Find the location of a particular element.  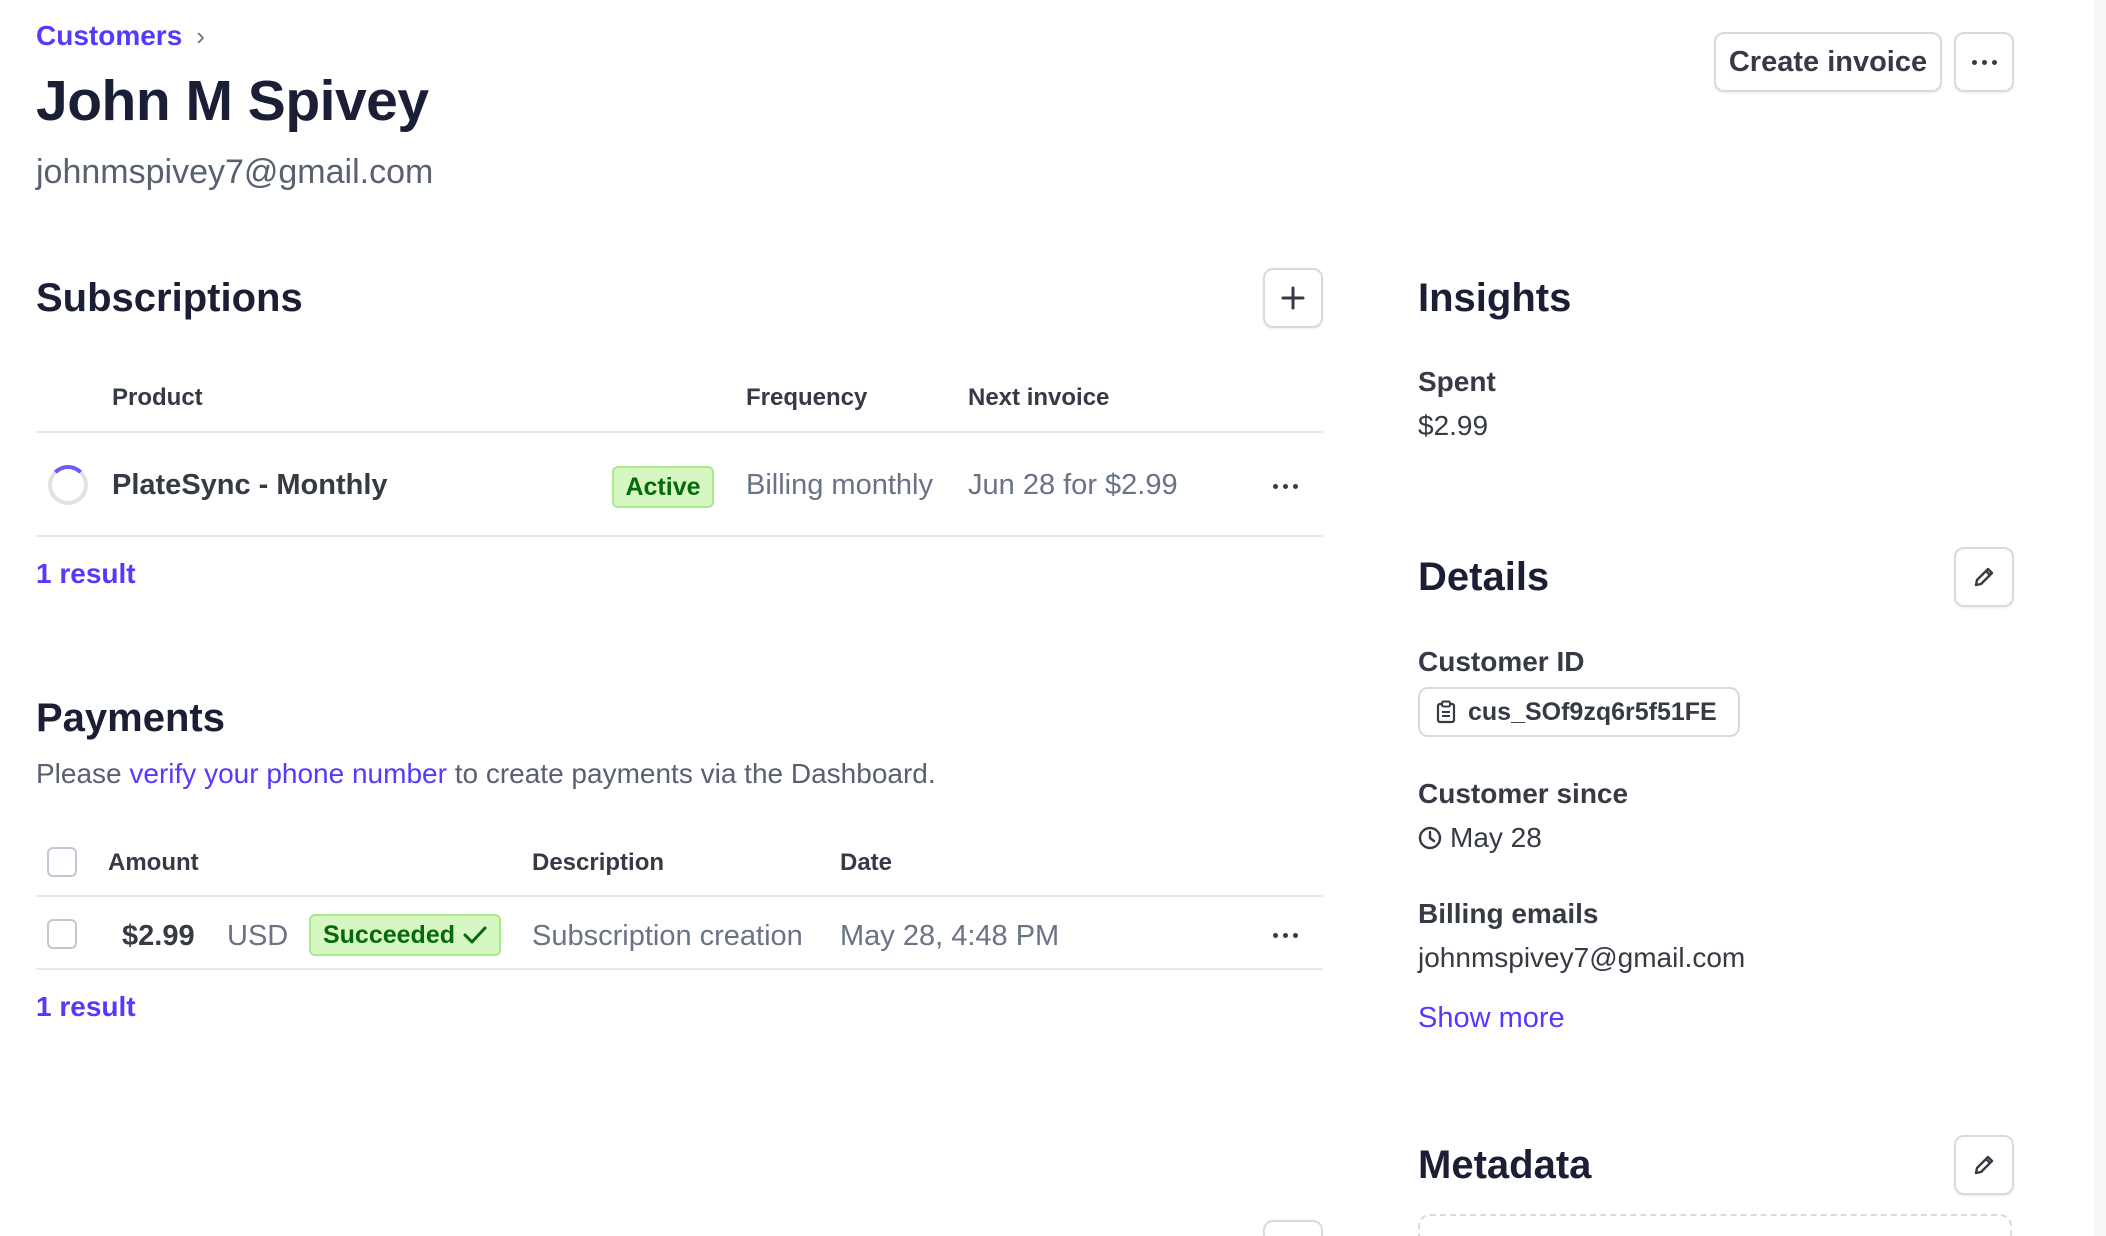

show-more-link: Show more is located at coordinates (1491, 1018).